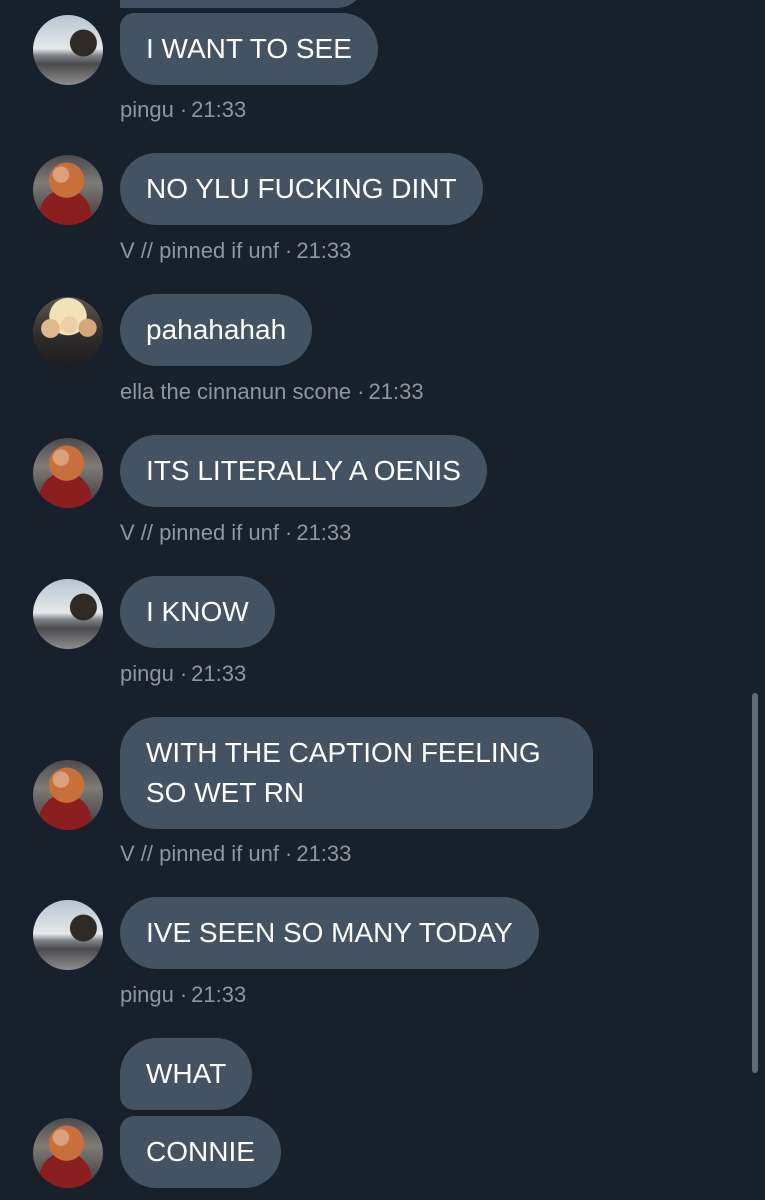 This screenshot has width=765, height=1200. What do you see at coordinates (236, 391) in the screenshot?
I see `author-name: ella the cinnanun scone` at bounding box center [236, 391].